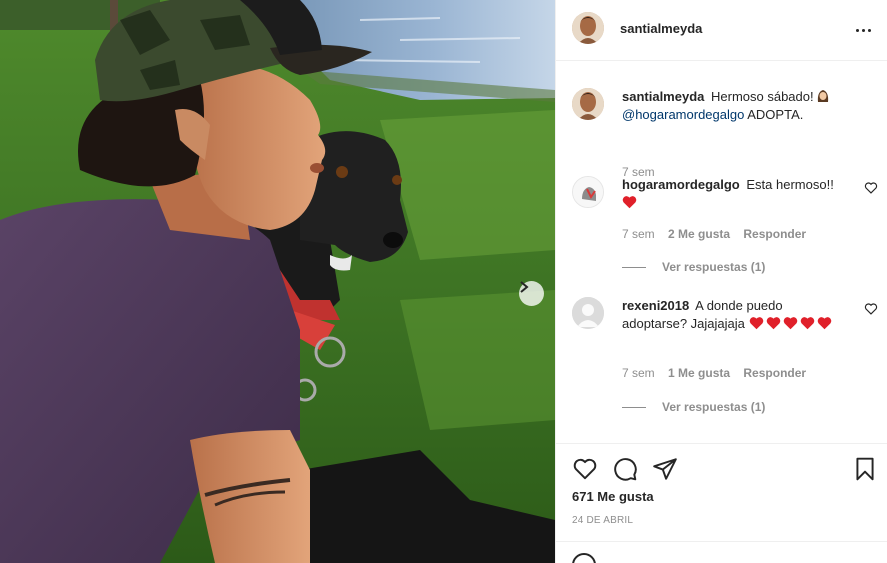 This screenshot has height=563, width=887. I want to click on chevron-right-icon, so click(524, 287).